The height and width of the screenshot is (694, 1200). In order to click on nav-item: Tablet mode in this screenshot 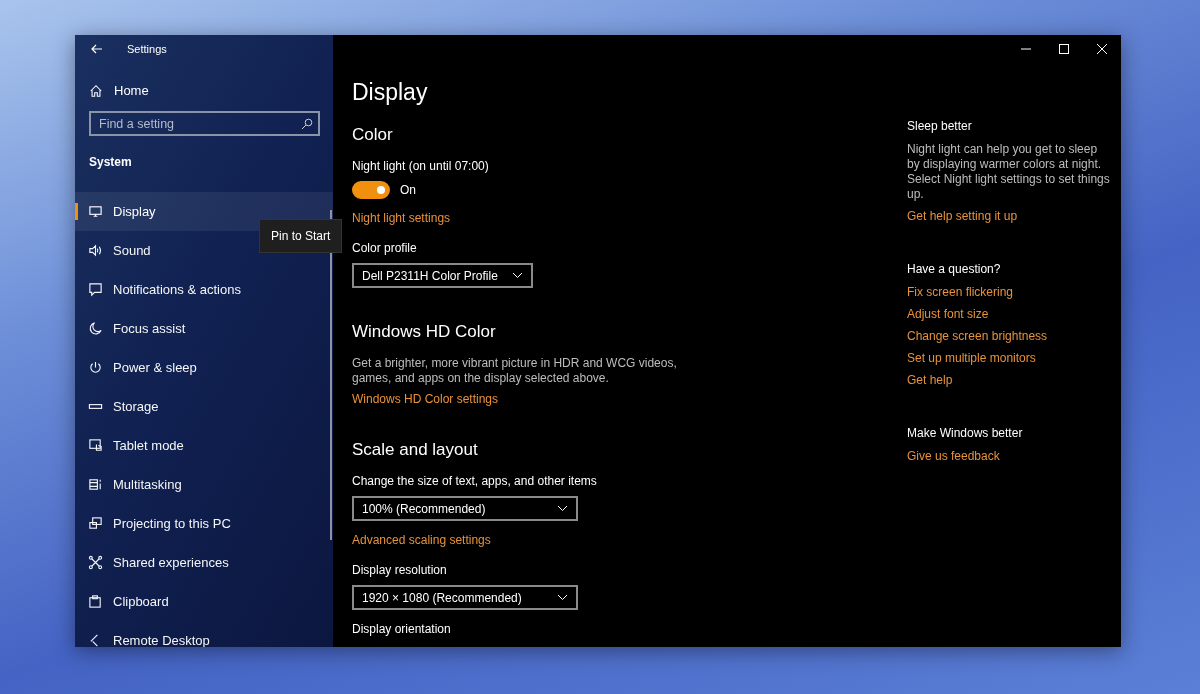, I will do `click(204, 445)`.